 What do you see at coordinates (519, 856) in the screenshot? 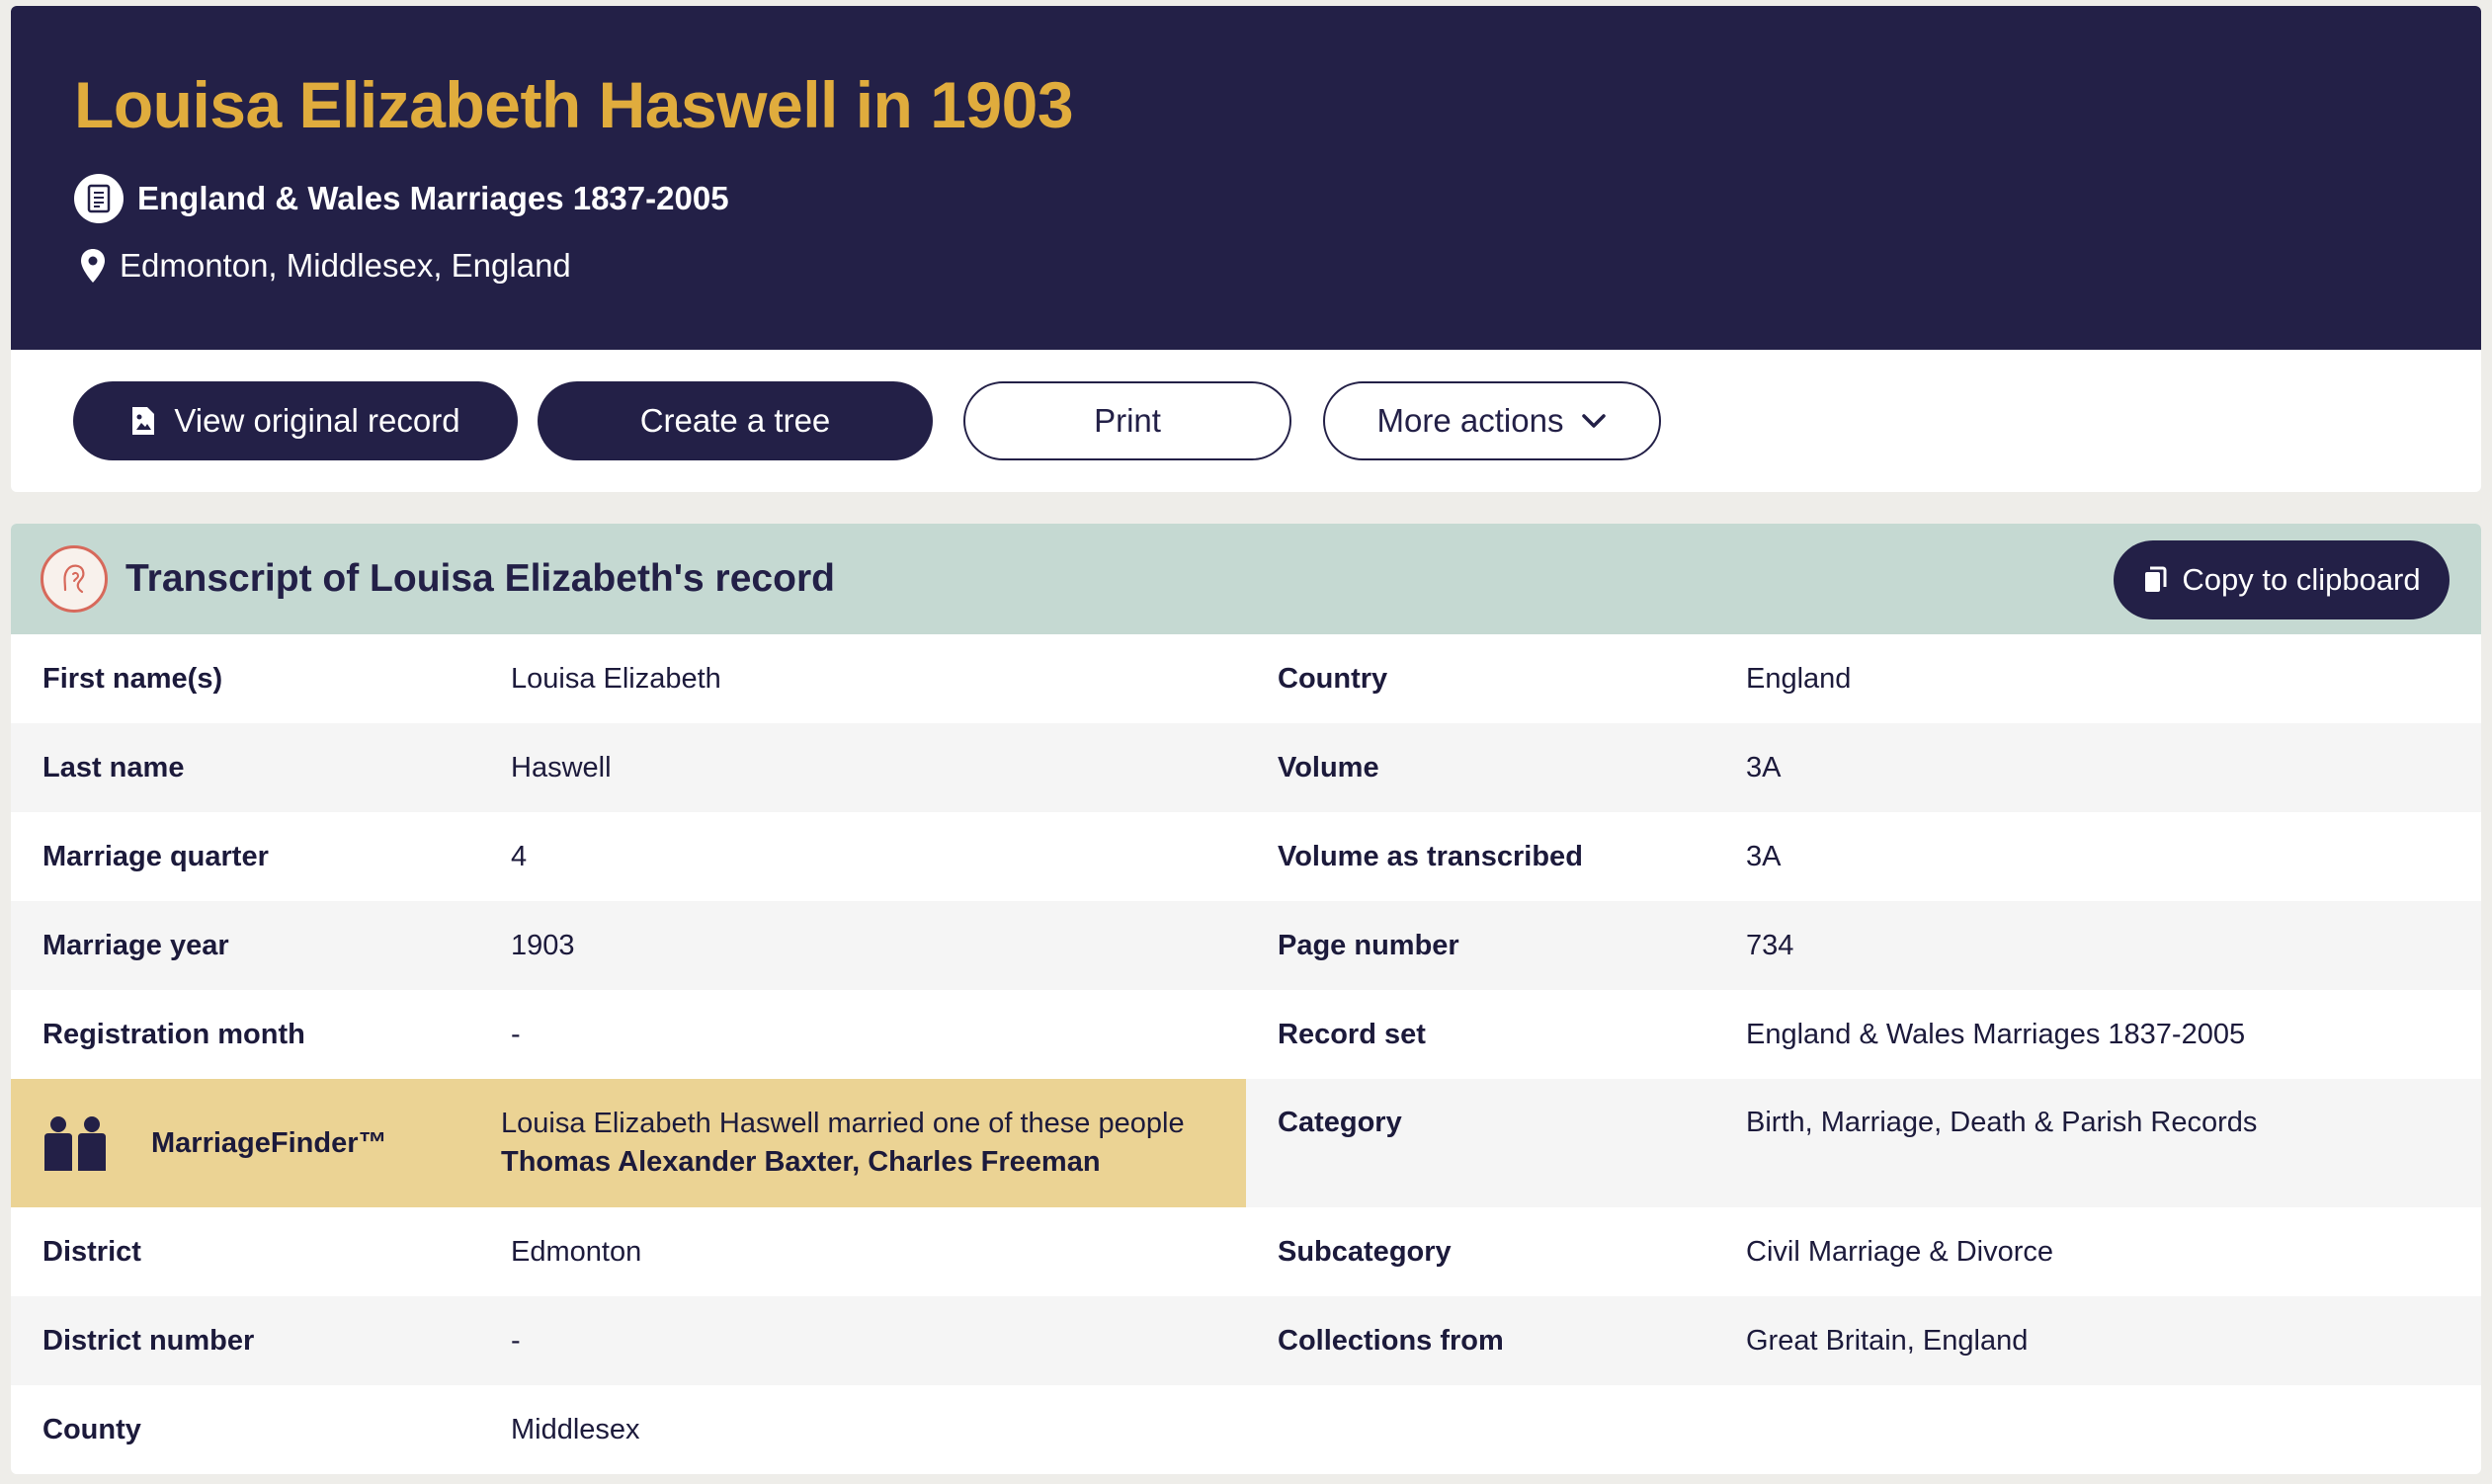
I see `field-value: 4` at bounding box center [519, 856].